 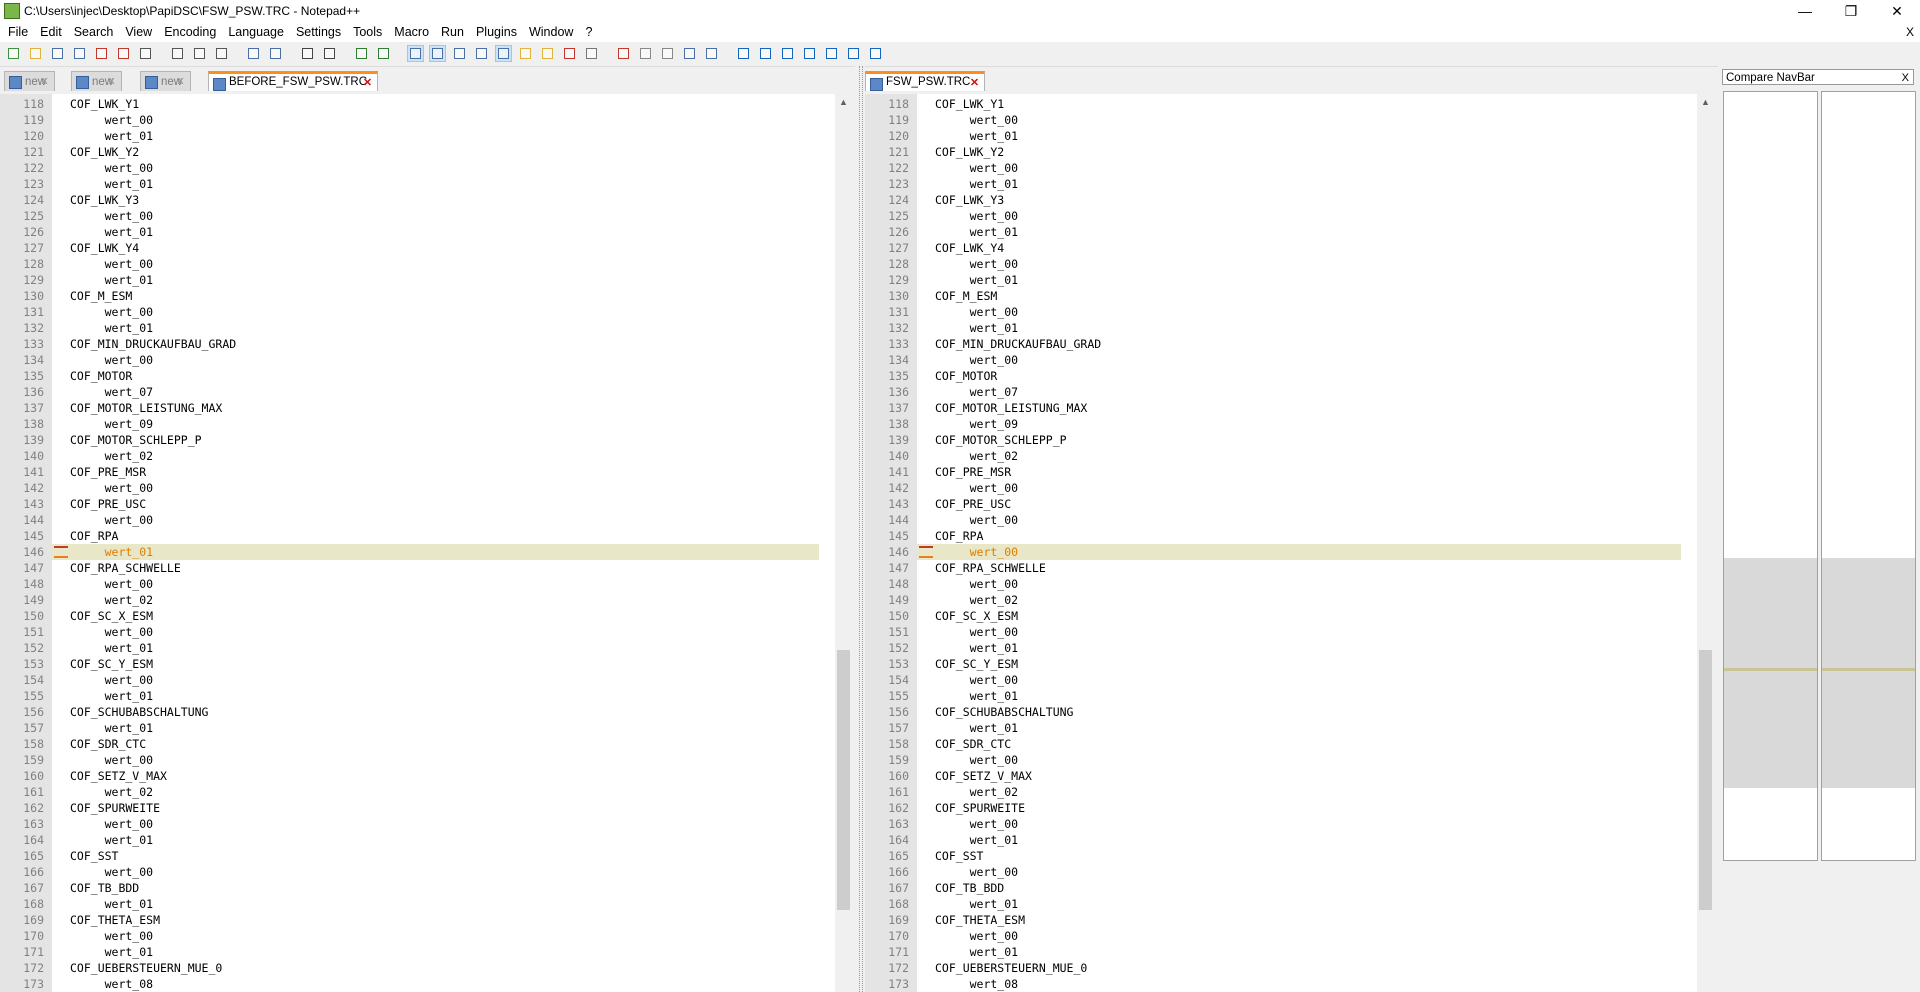 I want to click on tab-fsw-psw: FSW_PSW.TRC ✕, so click(x=925, y=81).